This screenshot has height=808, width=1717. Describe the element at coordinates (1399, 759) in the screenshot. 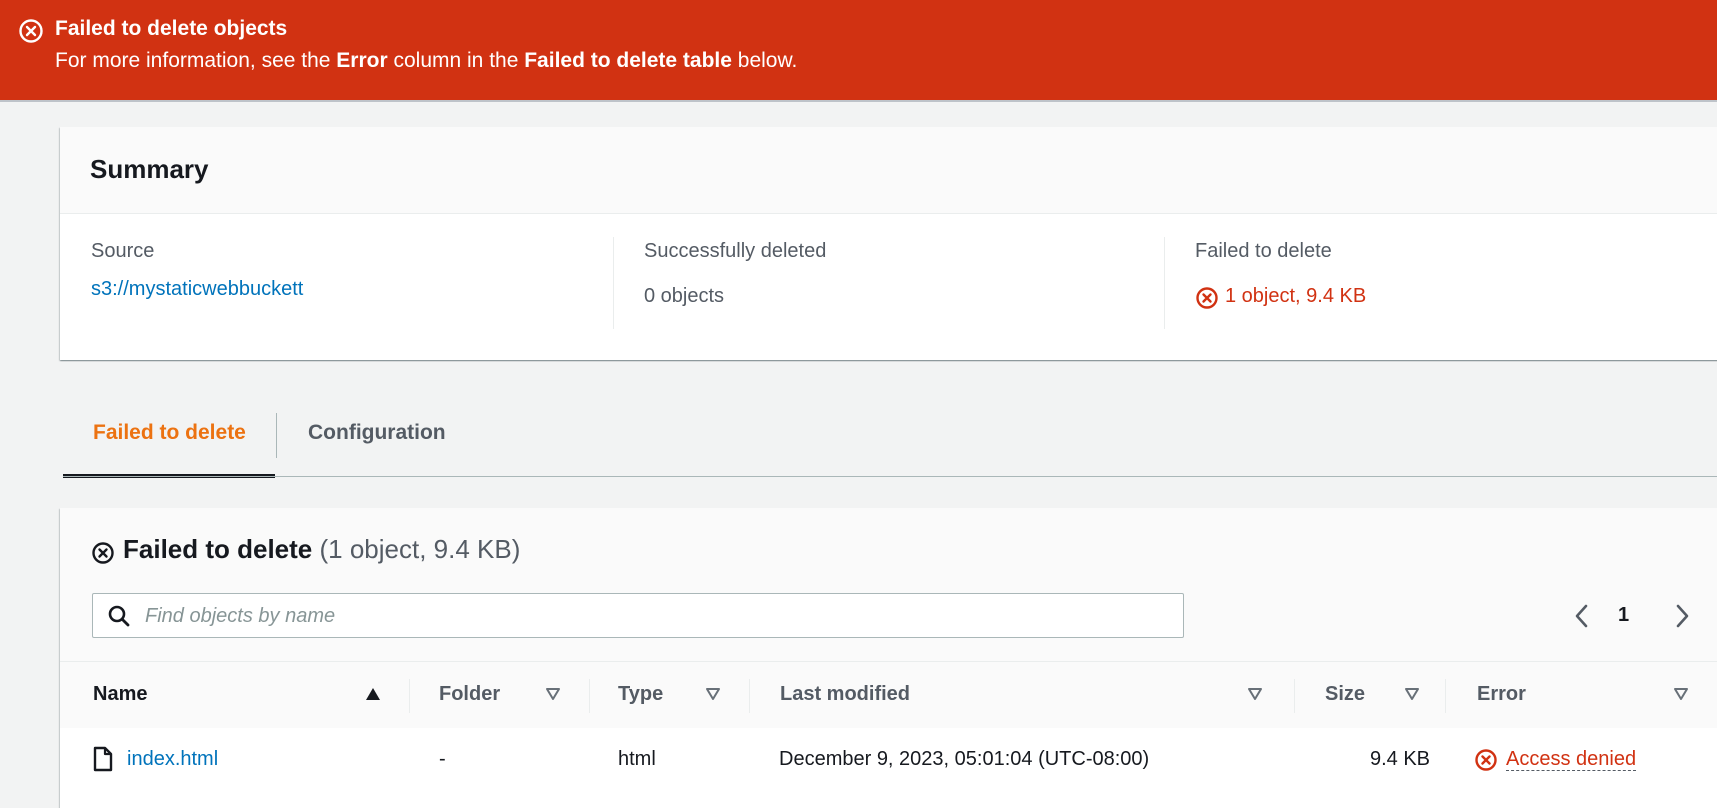

I see `size-cell: 9.4 KB` at that location.